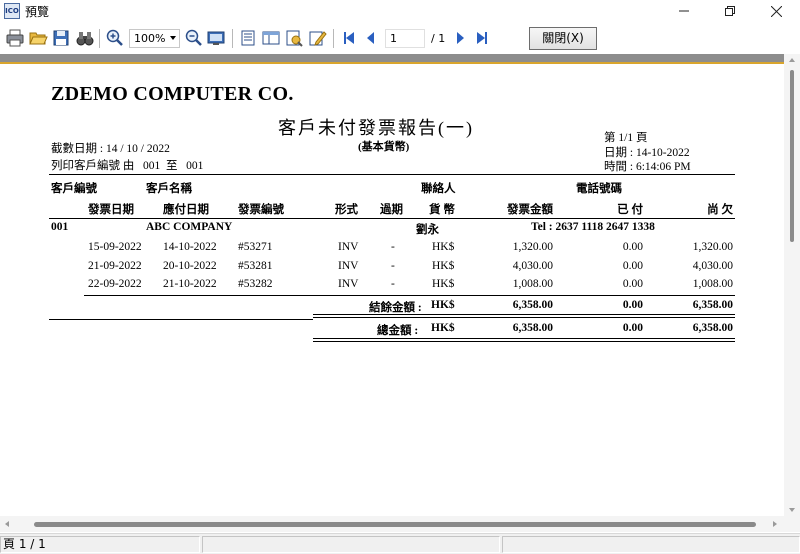 The width and height of the screenshot is (800, 554). I want to click on col-currency: 貨 幣, so click(442, 210).